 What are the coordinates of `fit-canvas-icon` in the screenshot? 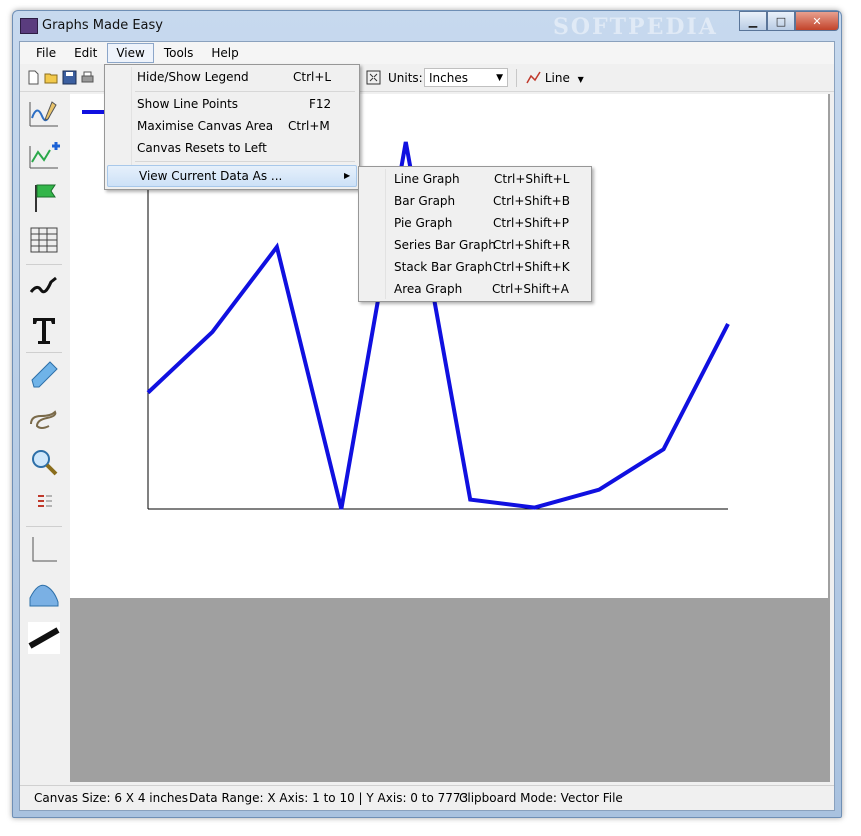 It's located at (373, 77).